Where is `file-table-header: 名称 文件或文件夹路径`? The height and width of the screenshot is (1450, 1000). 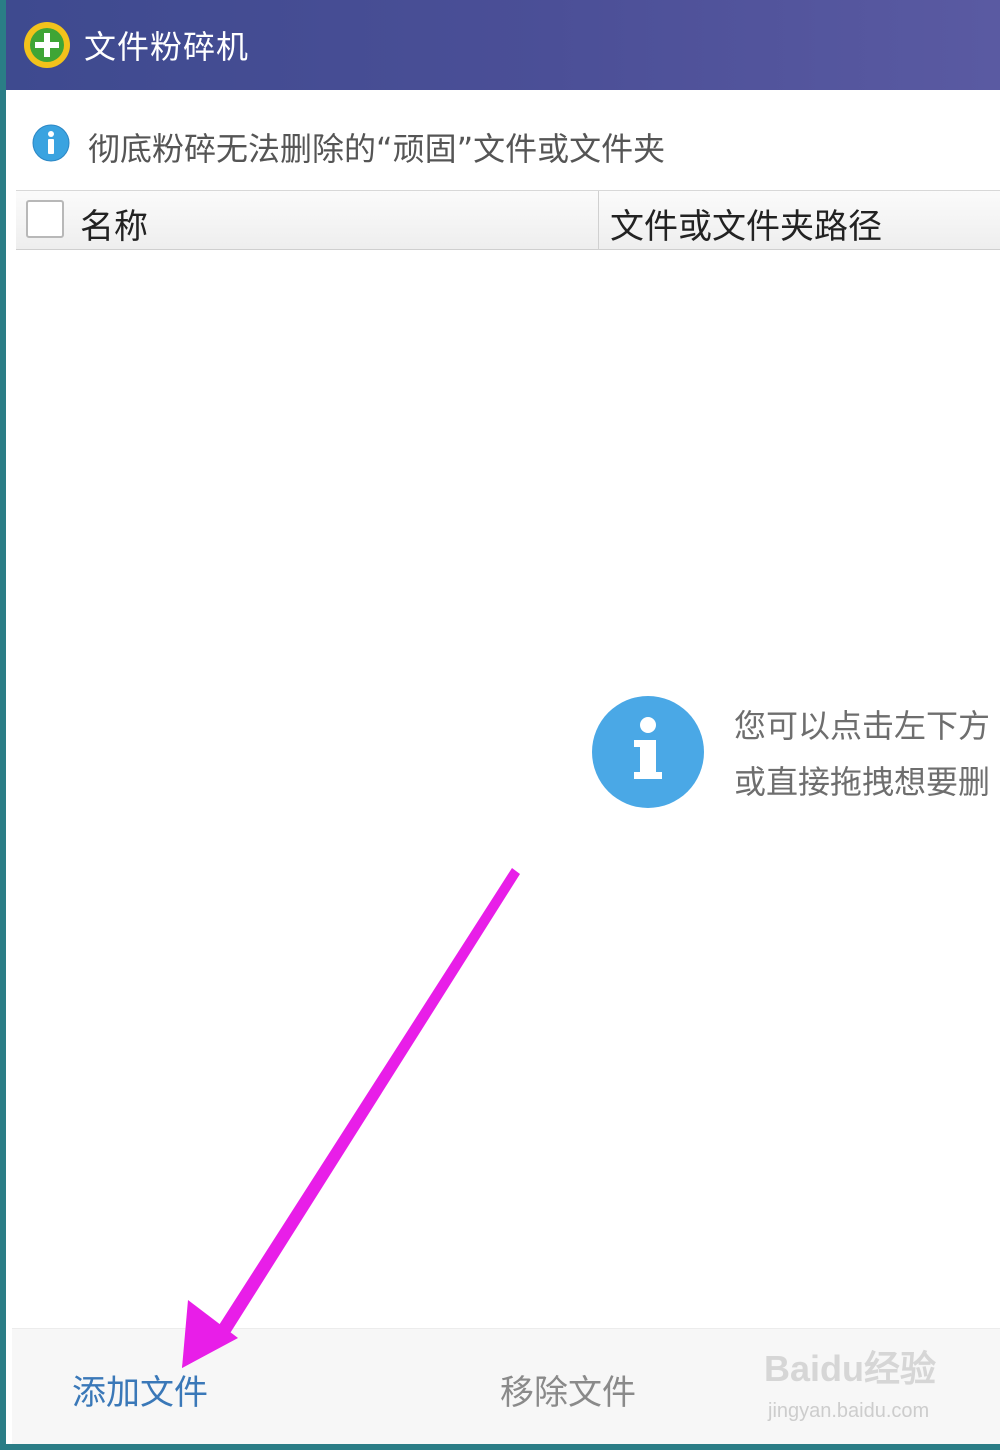
file-table-header: 名称 文件或文件夹路径 is located at coordinates (508, 220).